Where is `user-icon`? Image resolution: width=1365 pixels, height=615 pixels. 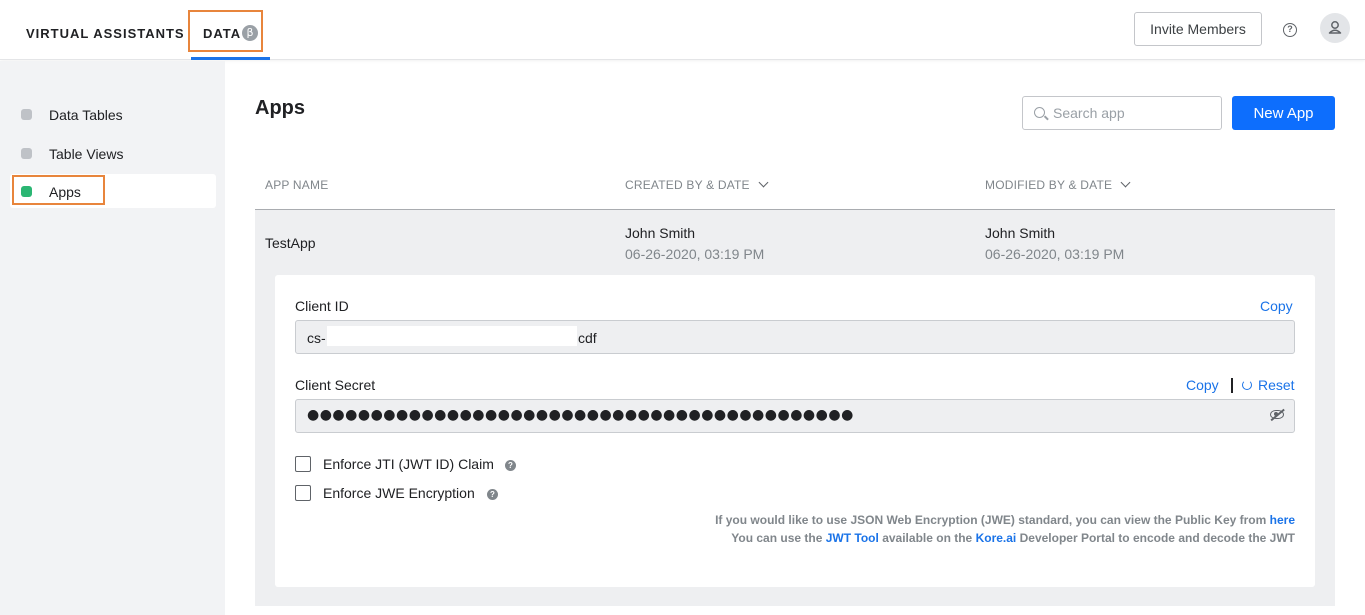
user-icon is located at coordinates (1335, 27).